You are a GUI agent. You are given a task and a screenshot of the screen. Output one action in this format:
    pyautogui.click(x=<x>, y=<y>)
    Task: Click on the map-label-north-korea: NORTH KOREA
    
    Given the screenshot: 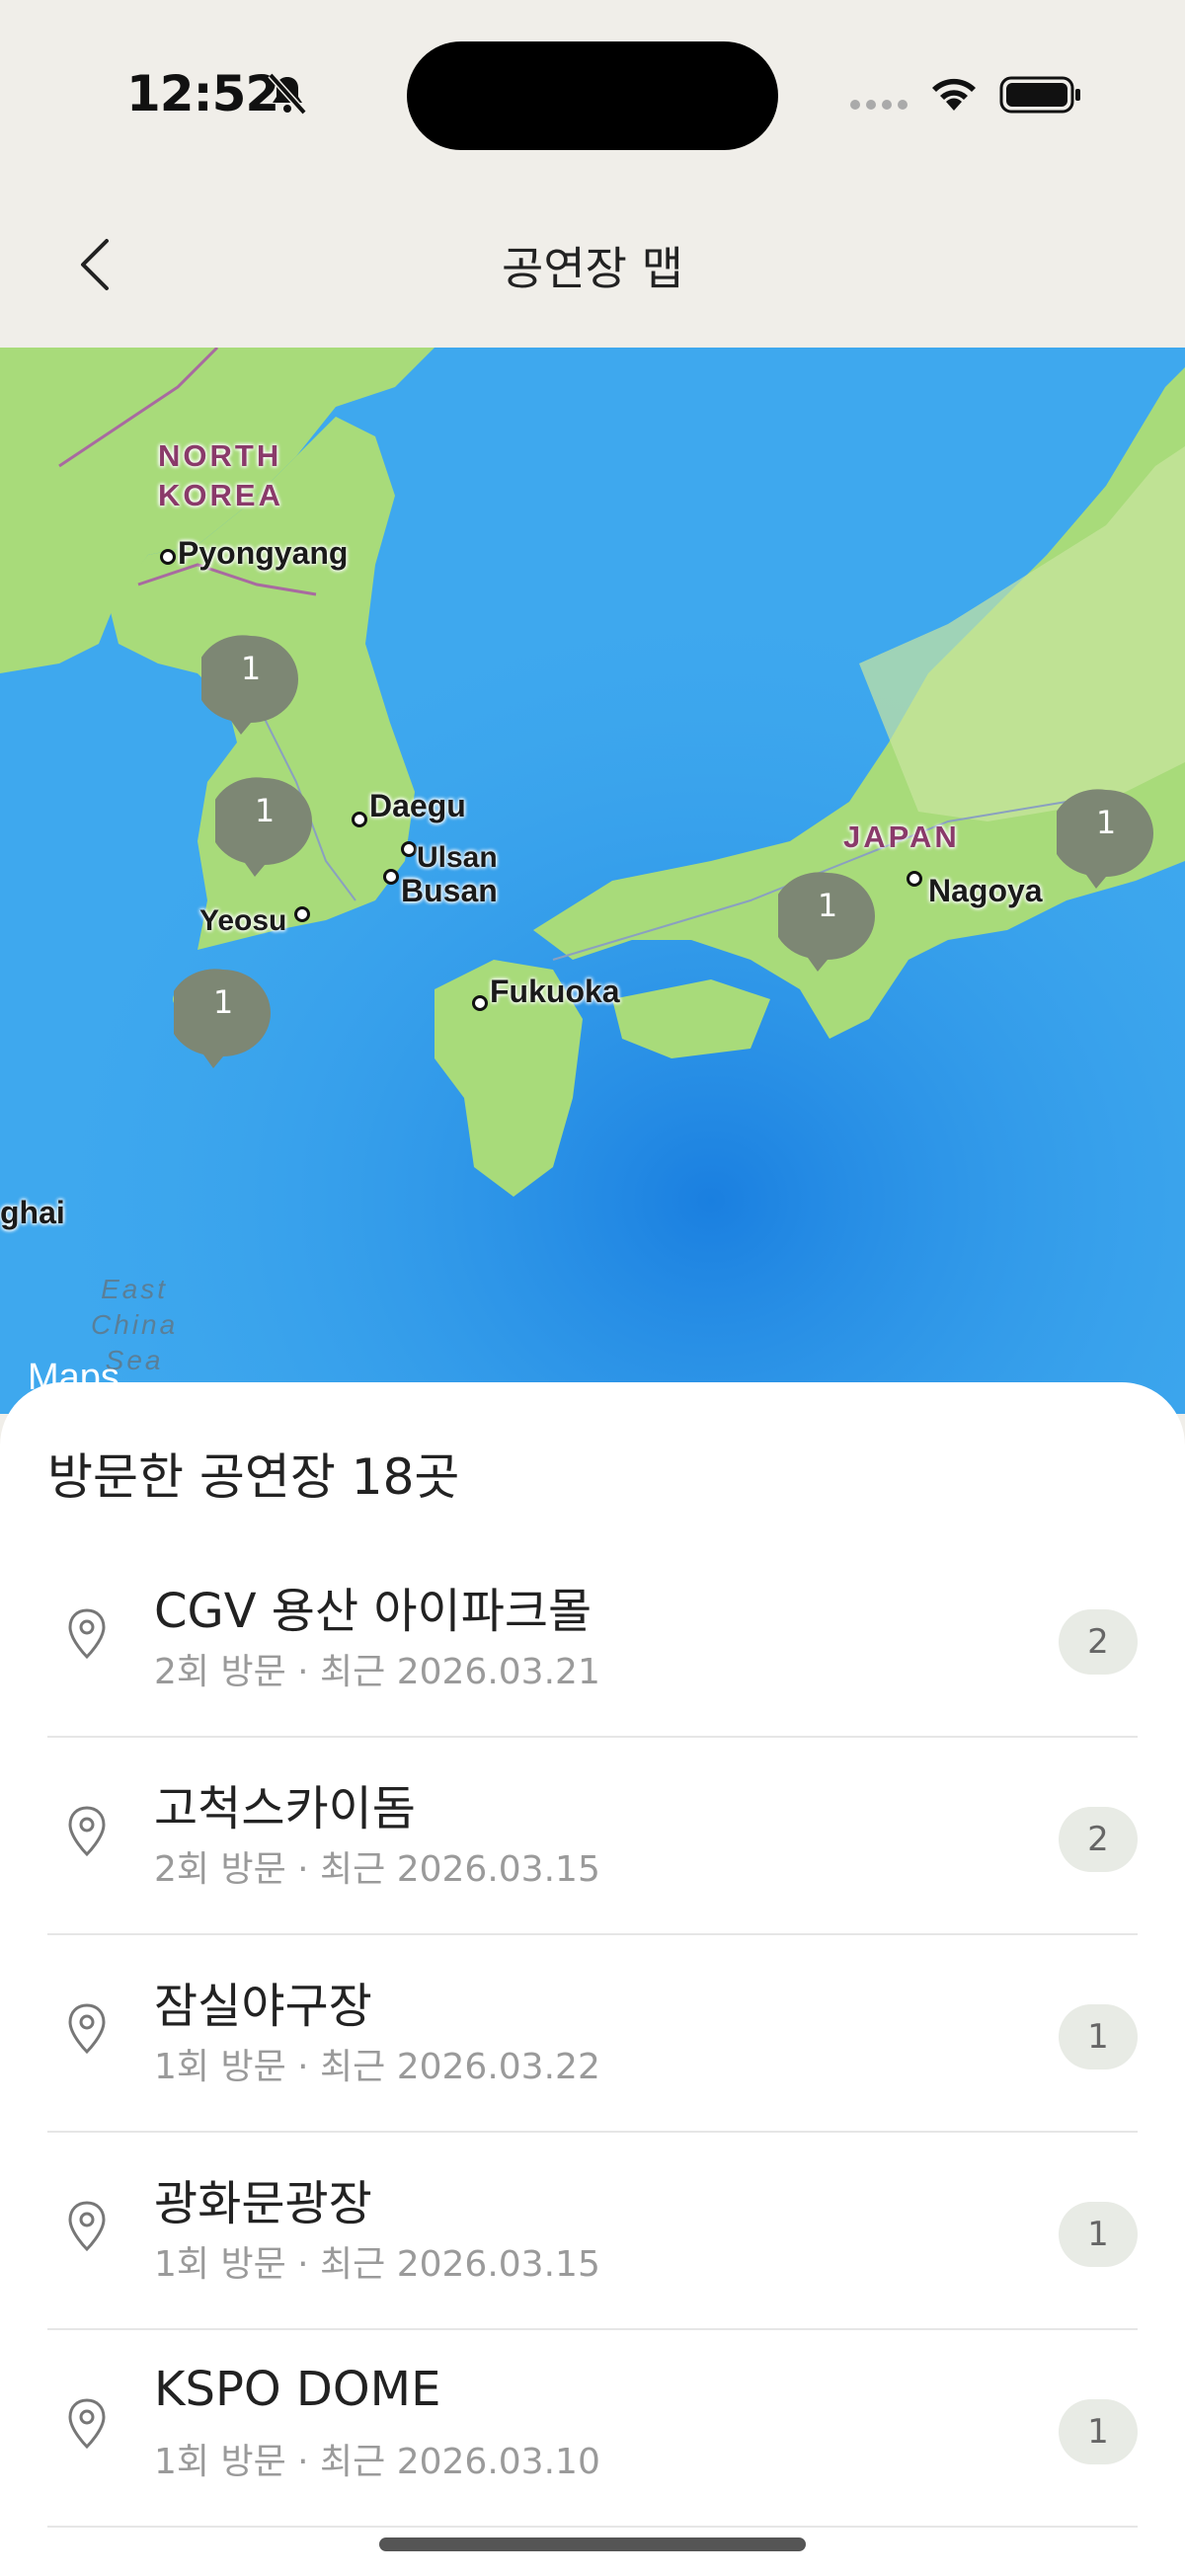 What is the action you would take?
    pyautogui.click(x=221, y=475)
    